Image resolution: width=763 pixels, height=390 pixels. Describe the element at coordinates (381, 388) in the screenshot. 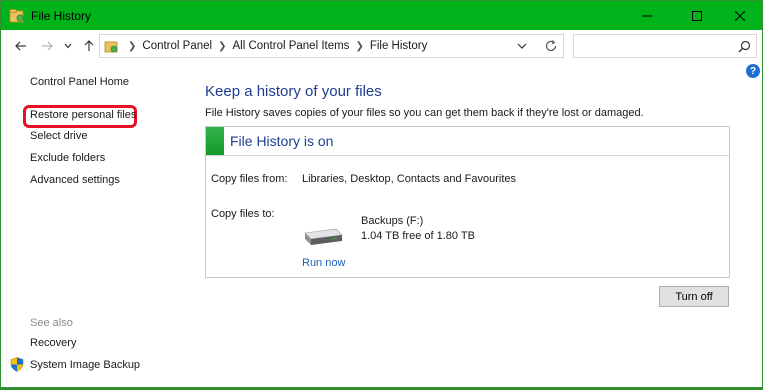

I see `window-bottom-border` at that location.